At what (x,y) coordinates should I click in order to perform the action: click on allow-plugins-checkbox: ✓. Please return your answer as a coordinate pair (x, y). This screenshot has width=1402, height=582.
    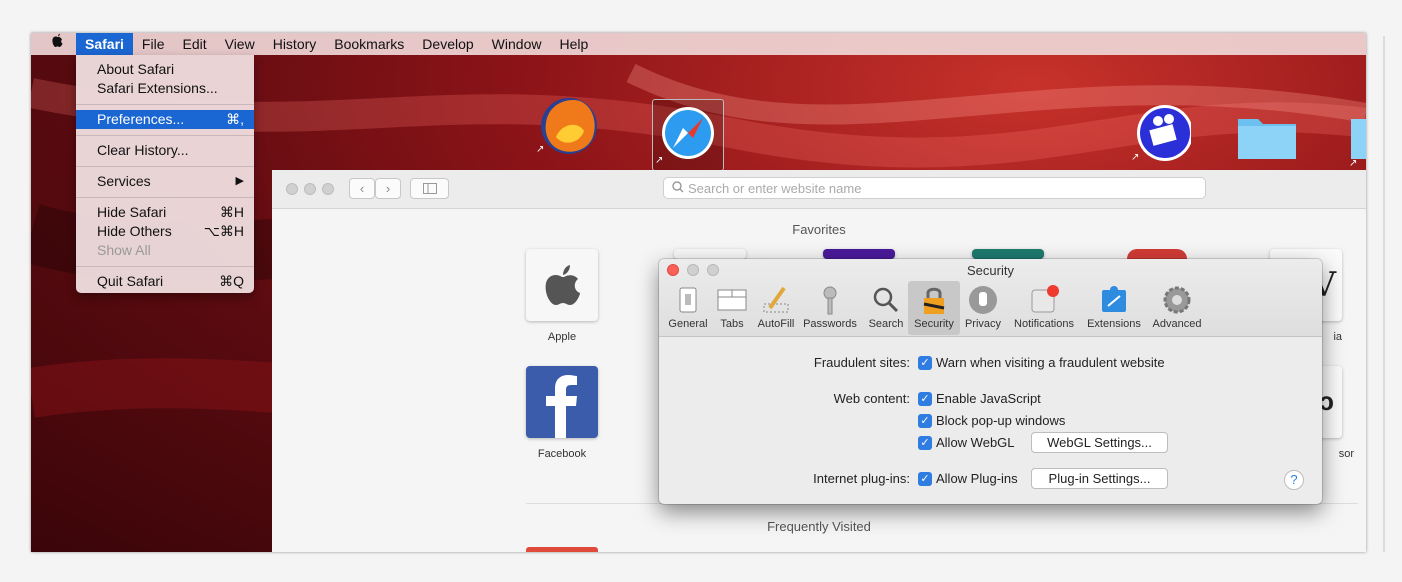
    Looking at the image, I should click on (925, 479).